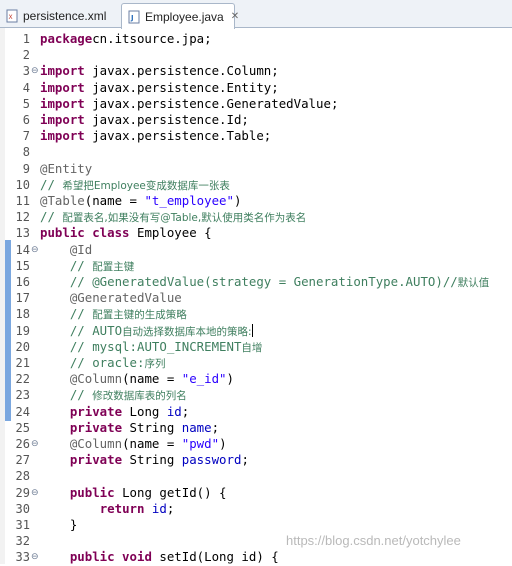 This screenshot has height=566, width=512. I want to click on code-text: return id;, so click(107, 509).